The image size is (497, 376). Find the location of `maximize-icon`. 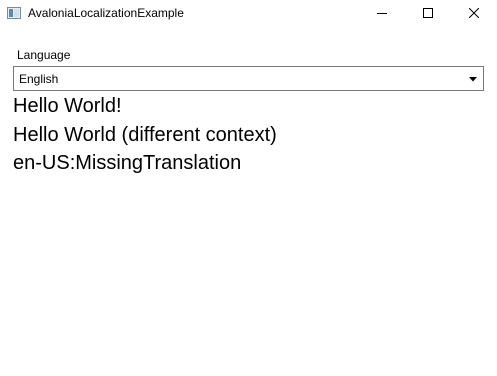

maximize-icon is located at coordinates (428, 13).